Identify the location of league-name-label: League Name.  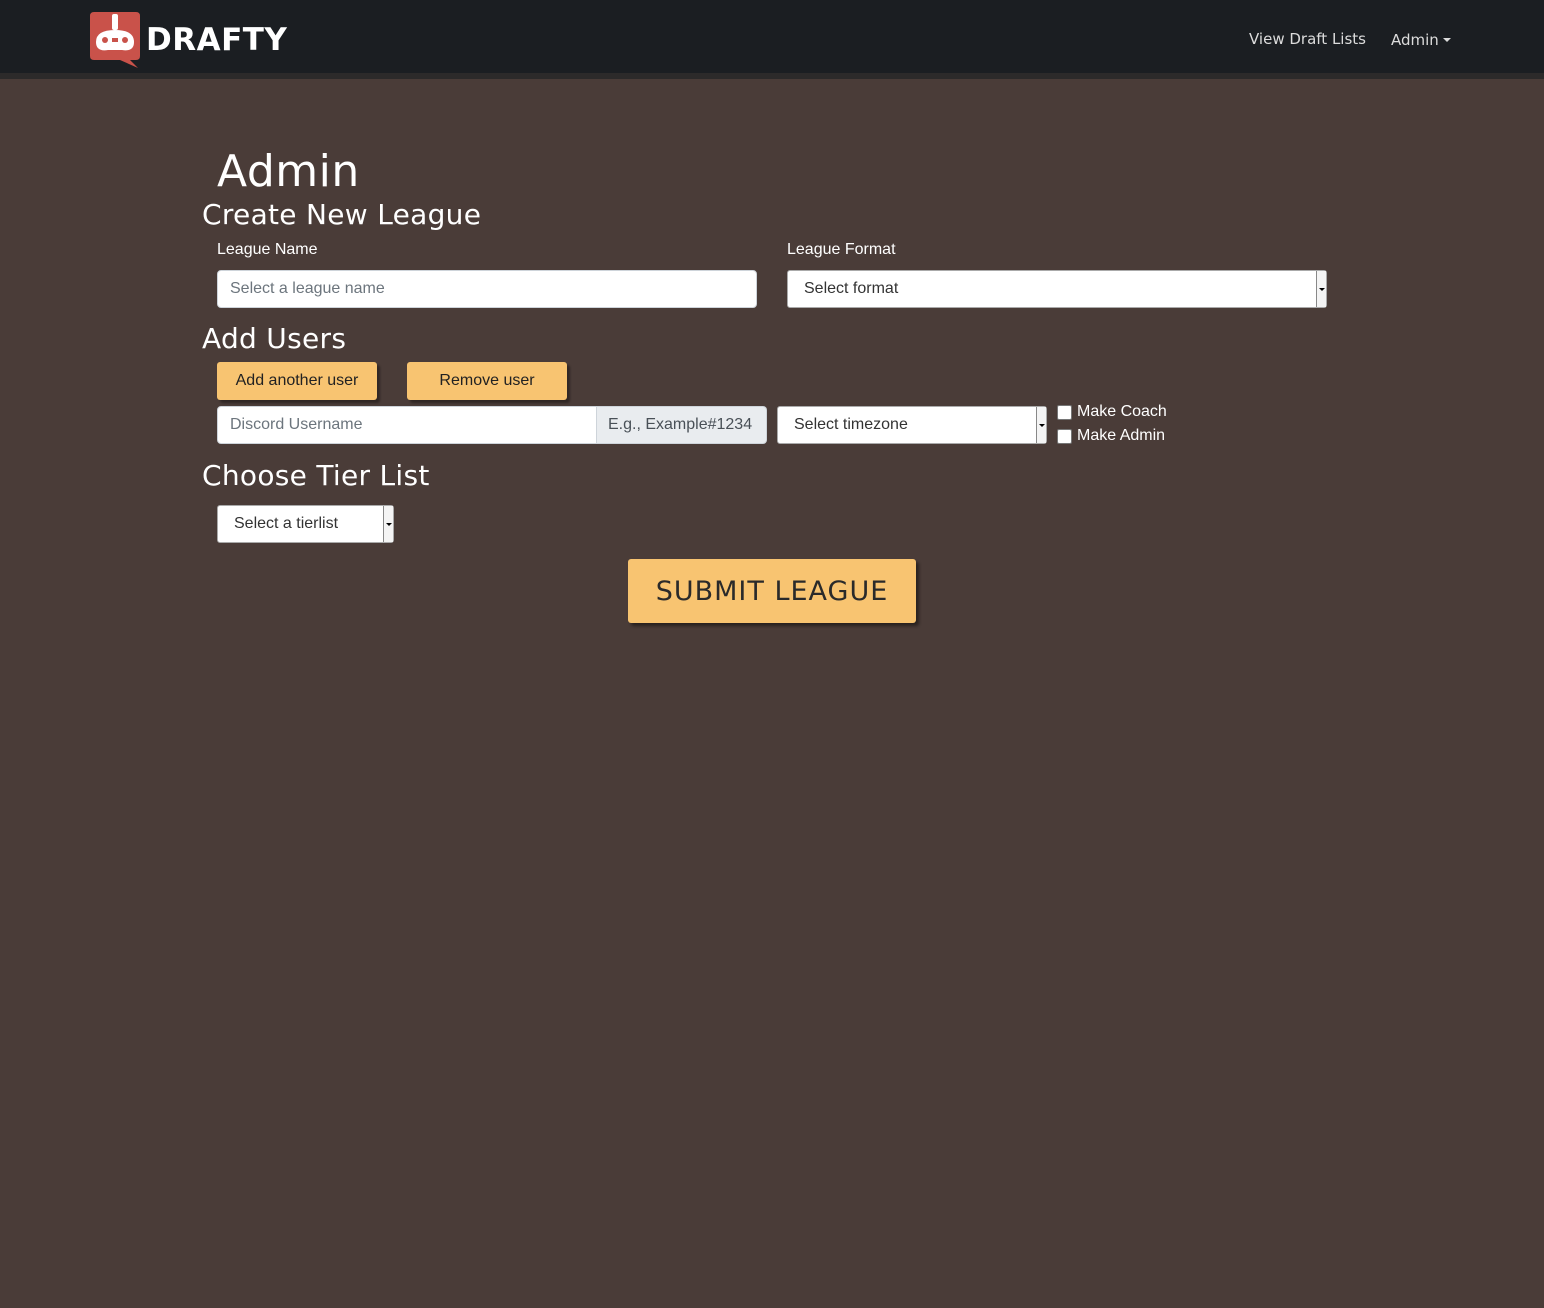
(267, 249).